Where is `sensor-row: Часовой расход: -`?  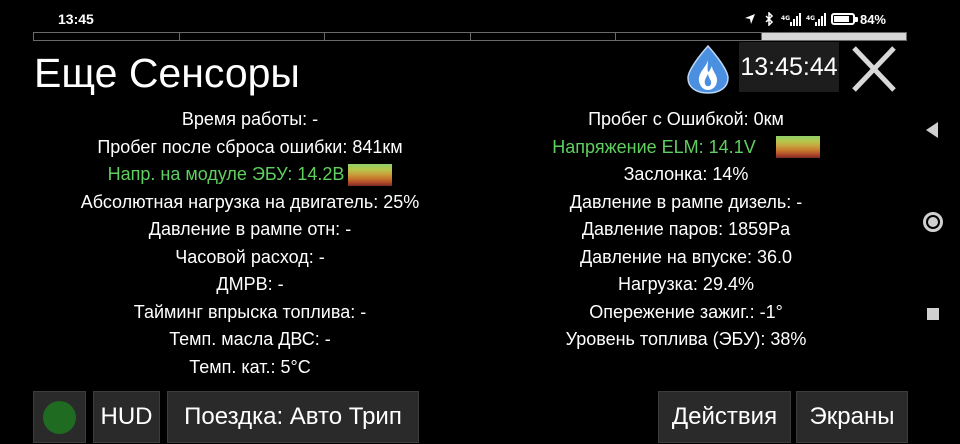
sensor-row: Часовой расход: - is located at coordinates (250, 258).